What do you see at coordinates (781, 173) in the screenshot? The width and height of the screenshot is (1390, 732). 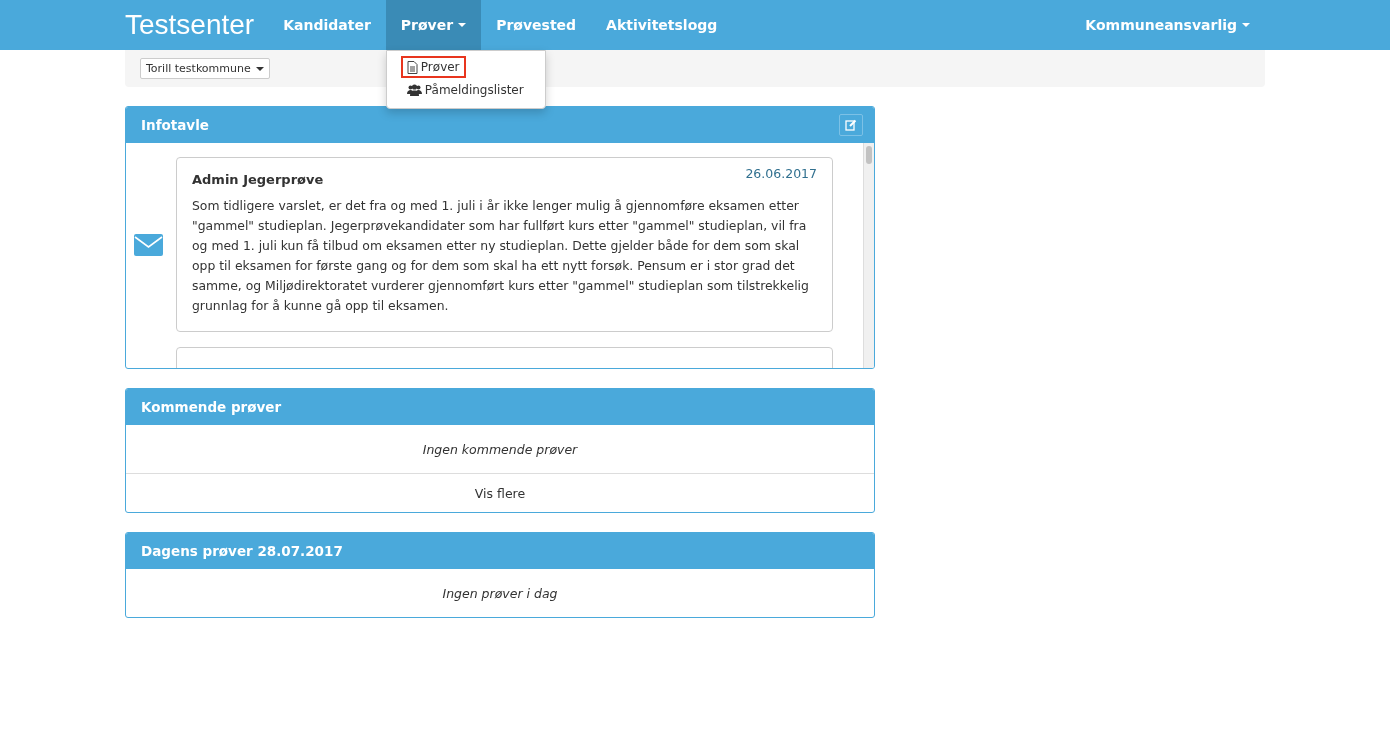 I see `message-date: 26.06.2017` at bounding box center [781, 173].